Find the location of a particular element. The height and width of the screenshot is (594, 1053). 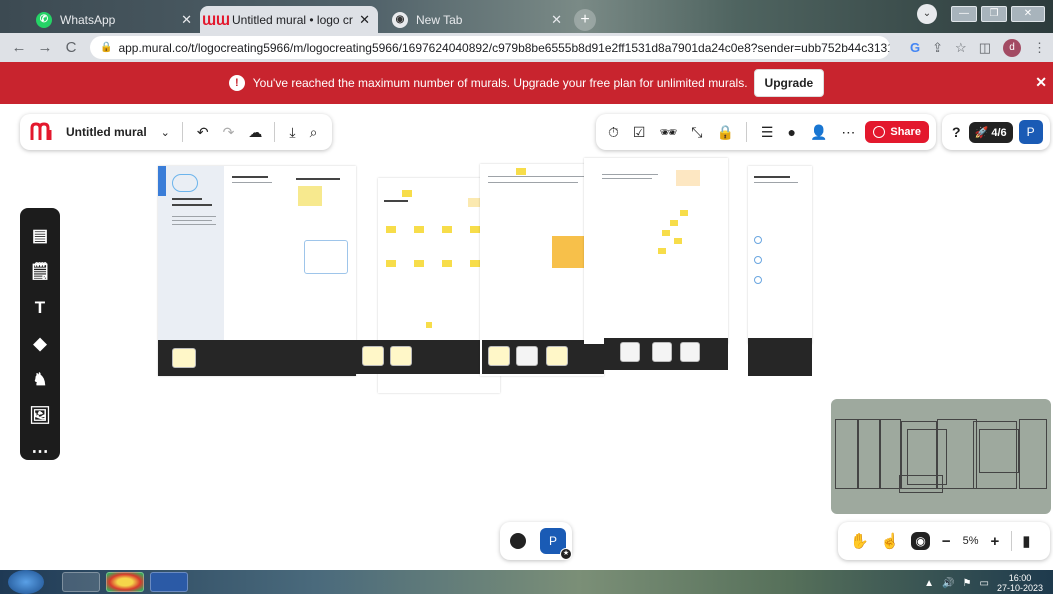

show-hidden-icons: ▲ is located at coordinates (929, 583).